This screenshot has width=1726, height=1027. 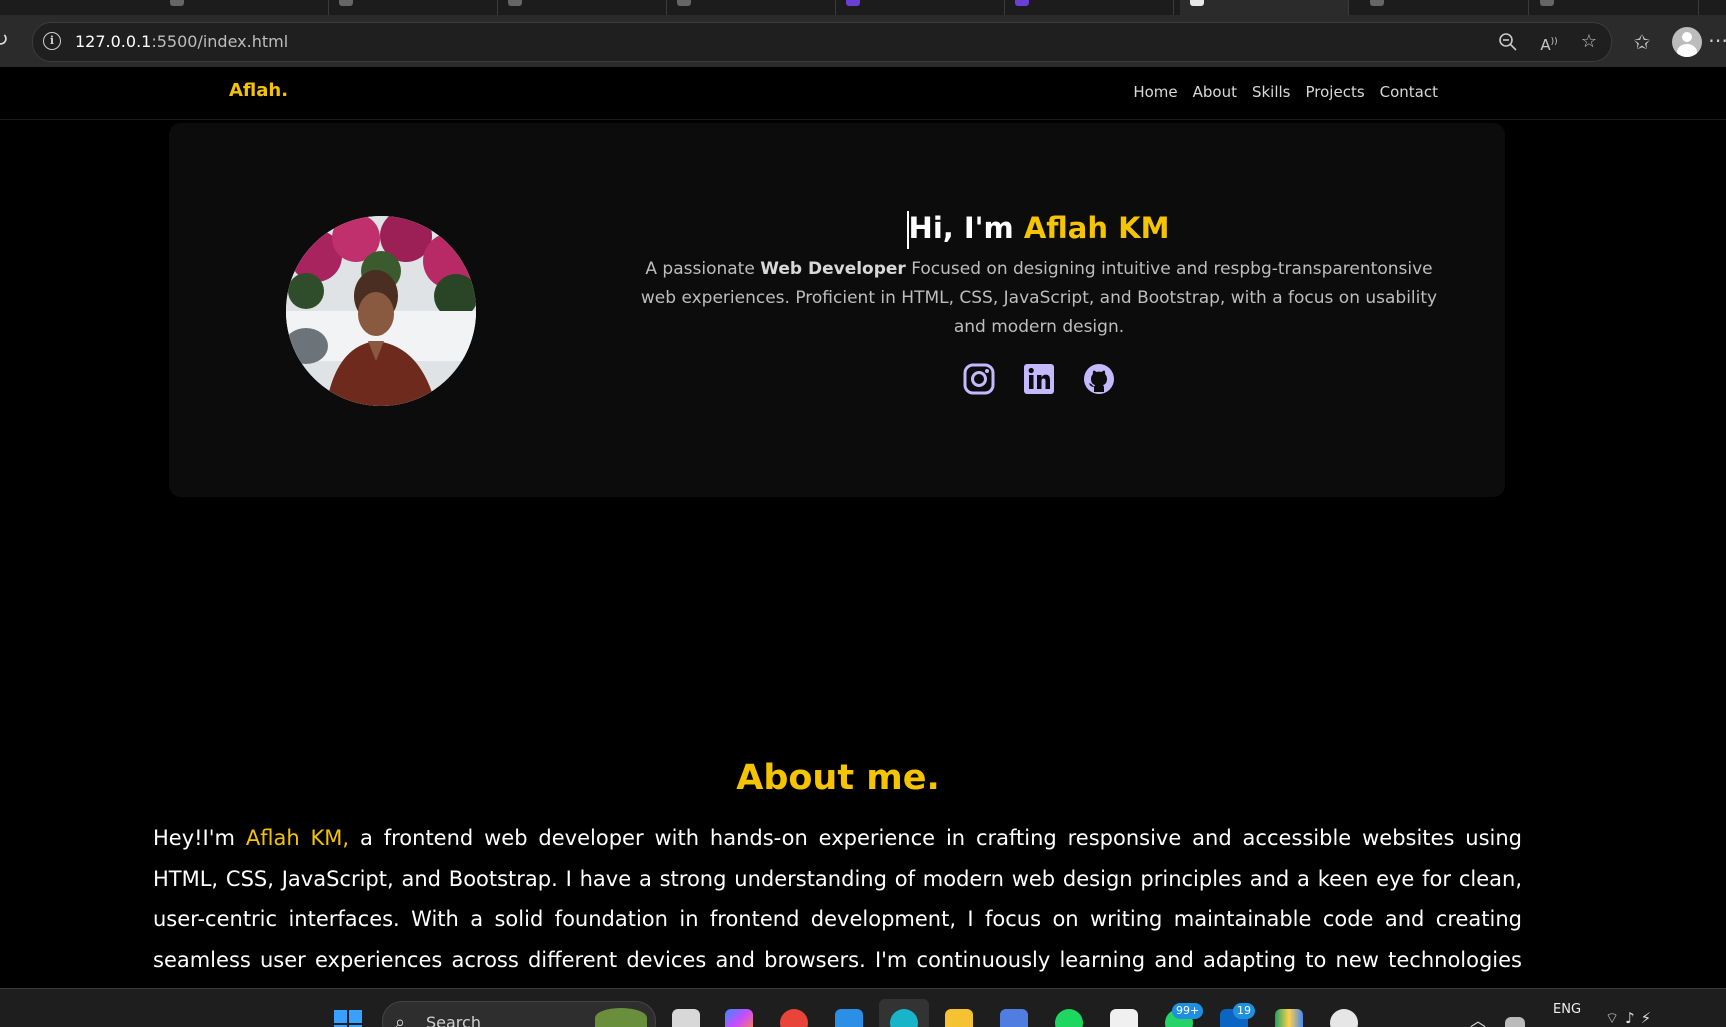 I want to click on nav-projects: Projects, so click(x=1335, y=92).